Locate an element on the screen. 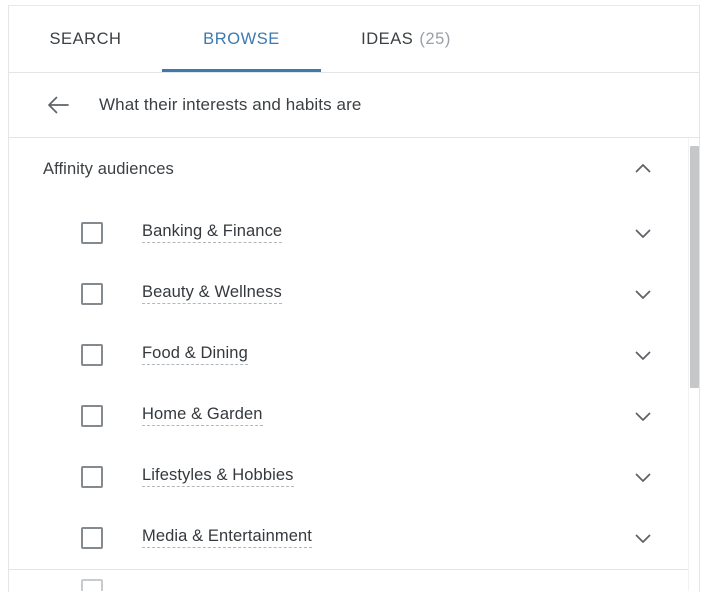 Image resolution: width=709 pixels, height=597 pixels. checkbox-media-entertainment is located at coordinates (92, 537).